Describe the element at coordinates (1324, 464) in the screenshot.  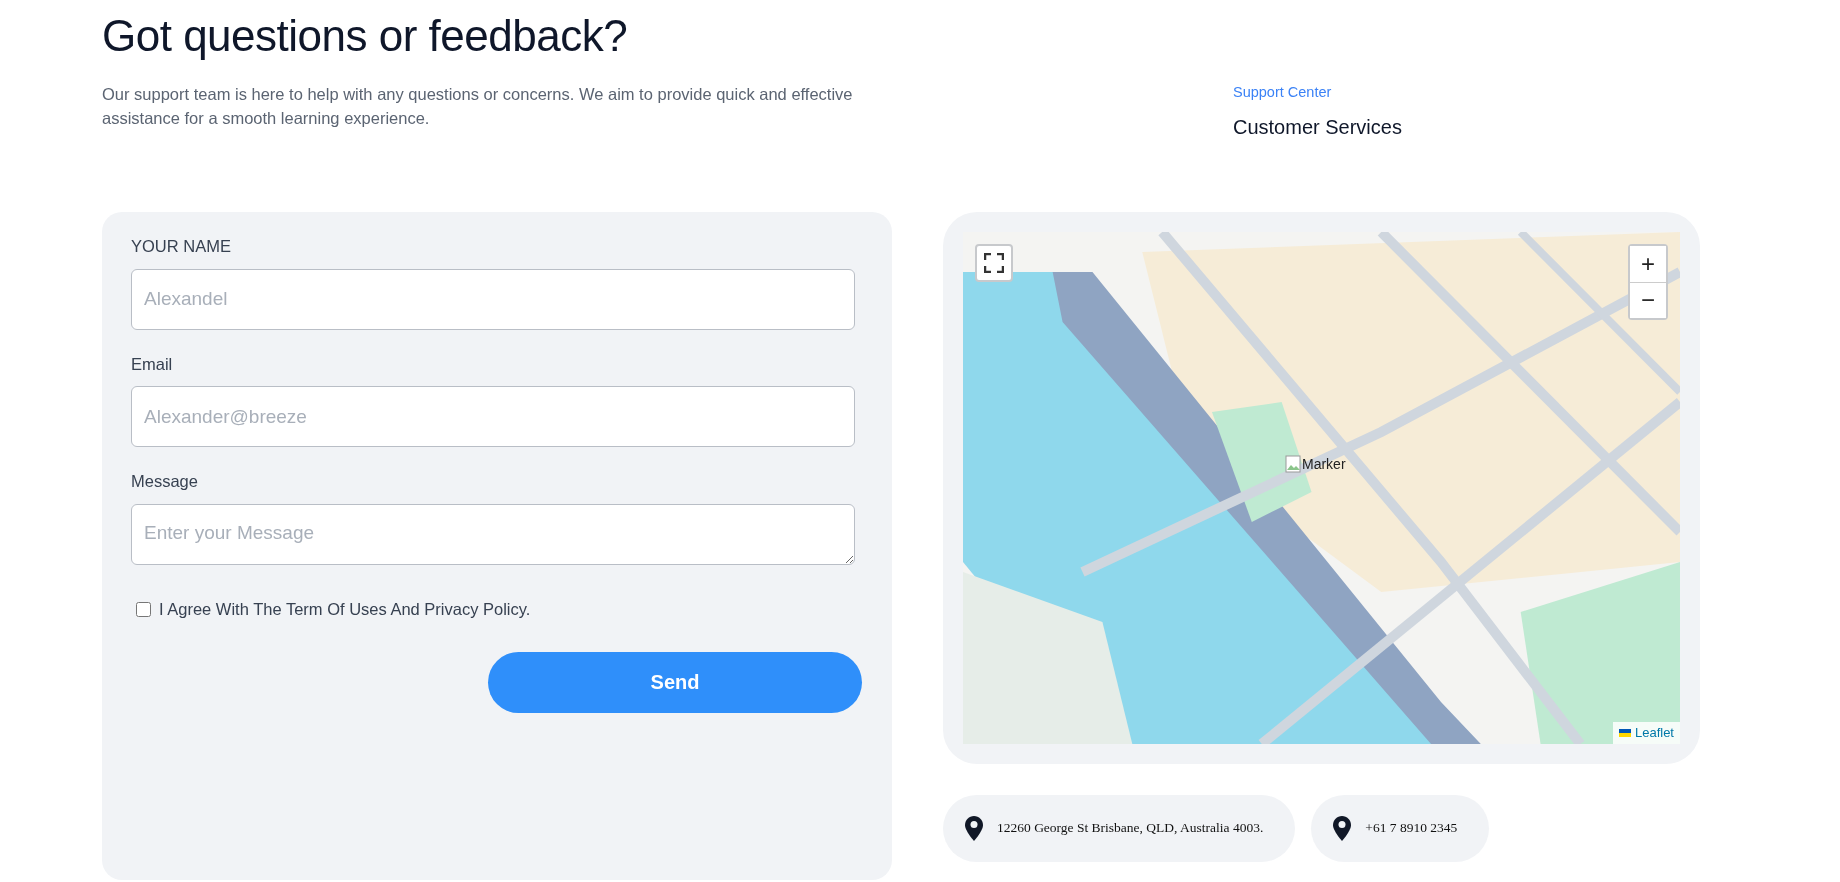
I see `marker-label: Marker` at that location.